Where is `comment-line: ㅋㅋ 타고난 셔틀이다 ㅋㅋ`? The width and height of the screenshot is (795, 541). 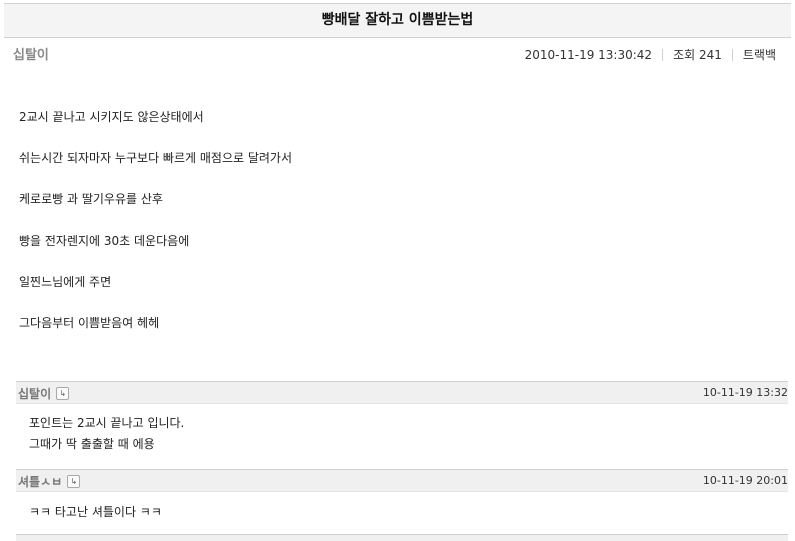 comment-line: ㅋㅋ 타고난 셔틀이다 ㅋㅋ is located at coordinates (95, 512).